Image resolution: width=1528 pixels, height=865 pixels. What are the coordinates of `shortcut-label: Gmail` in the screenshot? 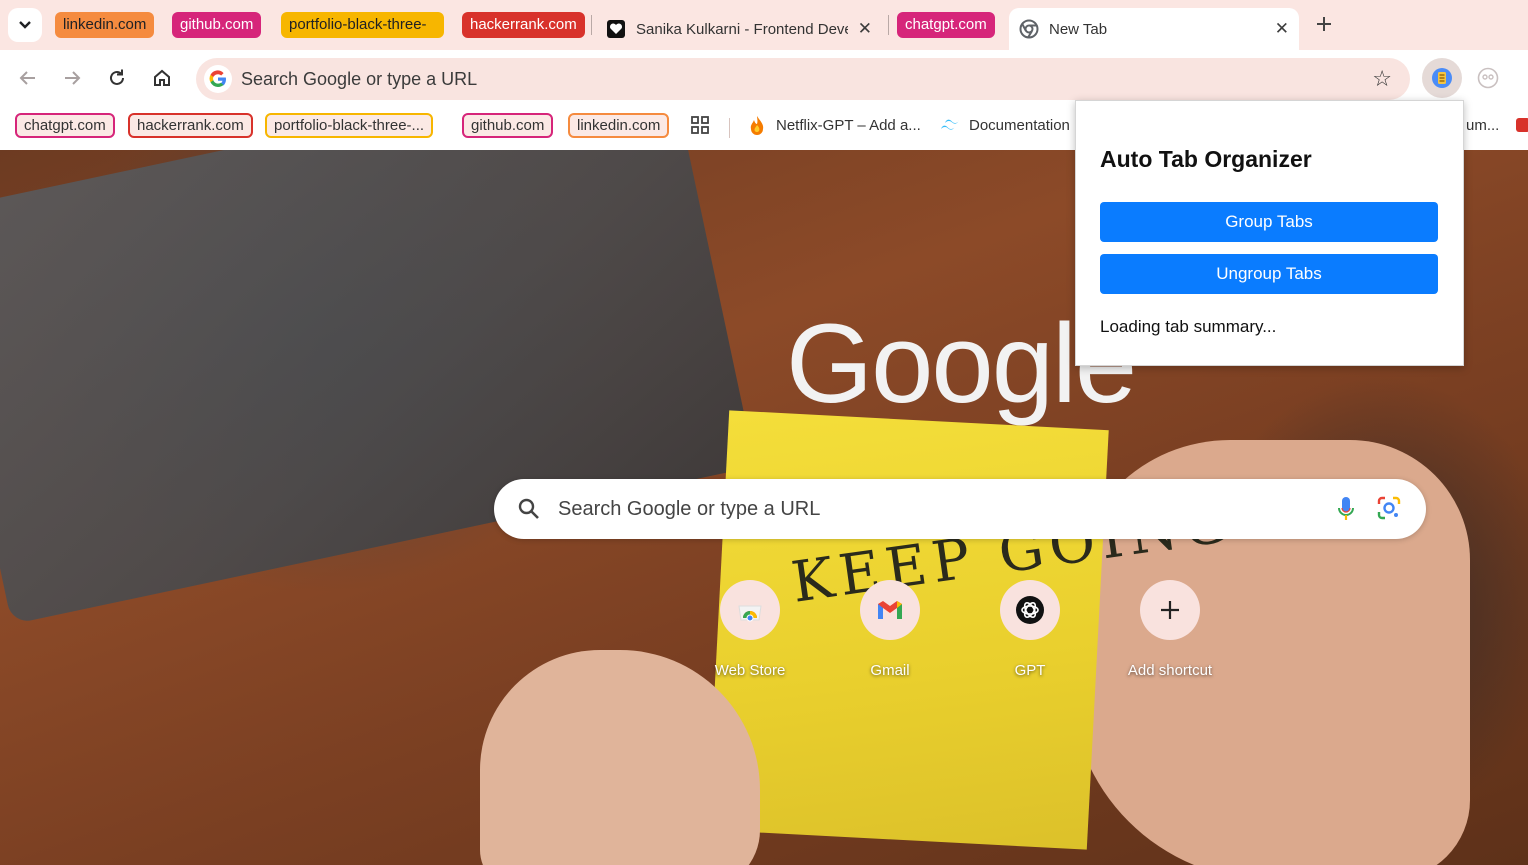 It's located at (890, 670).